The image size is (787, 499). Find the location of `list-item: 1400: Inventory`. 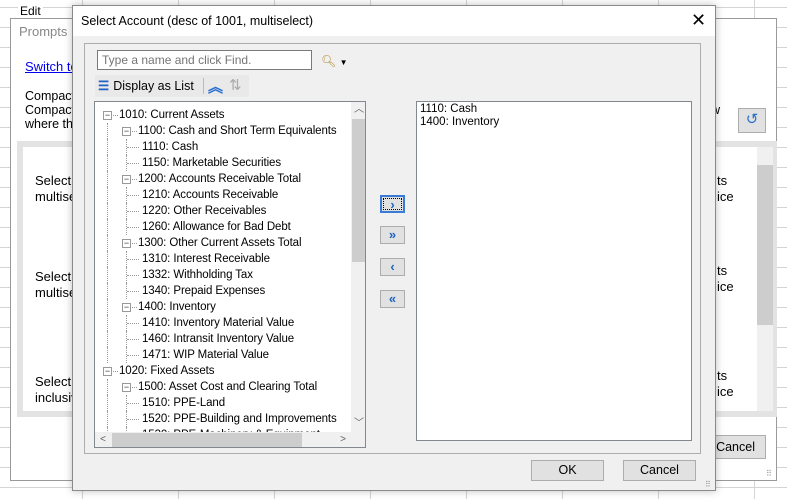

list-item: 1400: Inventory is located at coordinates (554, 122).